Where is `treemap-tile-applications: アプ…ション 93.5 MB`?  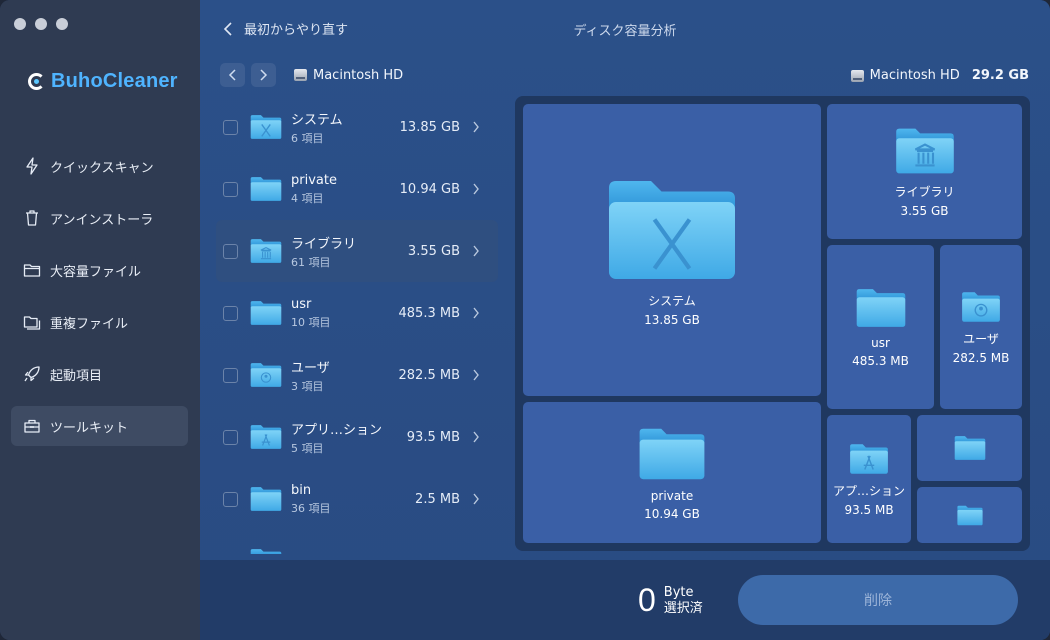
treemap-tile-applications: アプ…ション 93.5 MB is located at coordinates (869, 479).